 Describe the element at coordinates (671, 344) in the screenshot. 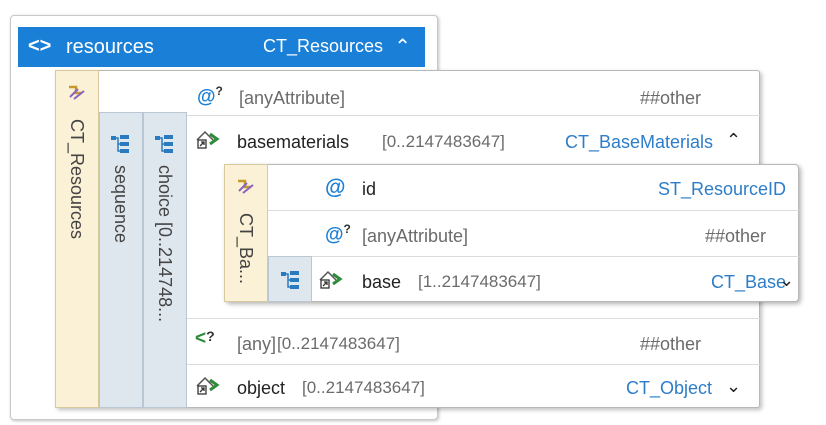

I see `any-namespace: ##other` at that location.